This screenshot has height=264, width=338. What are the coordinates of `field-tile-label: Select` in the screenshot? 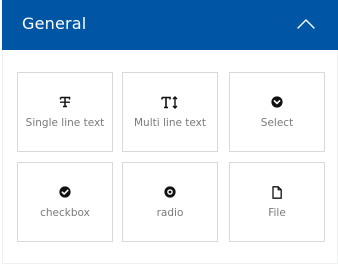 It's located at (277, 123).